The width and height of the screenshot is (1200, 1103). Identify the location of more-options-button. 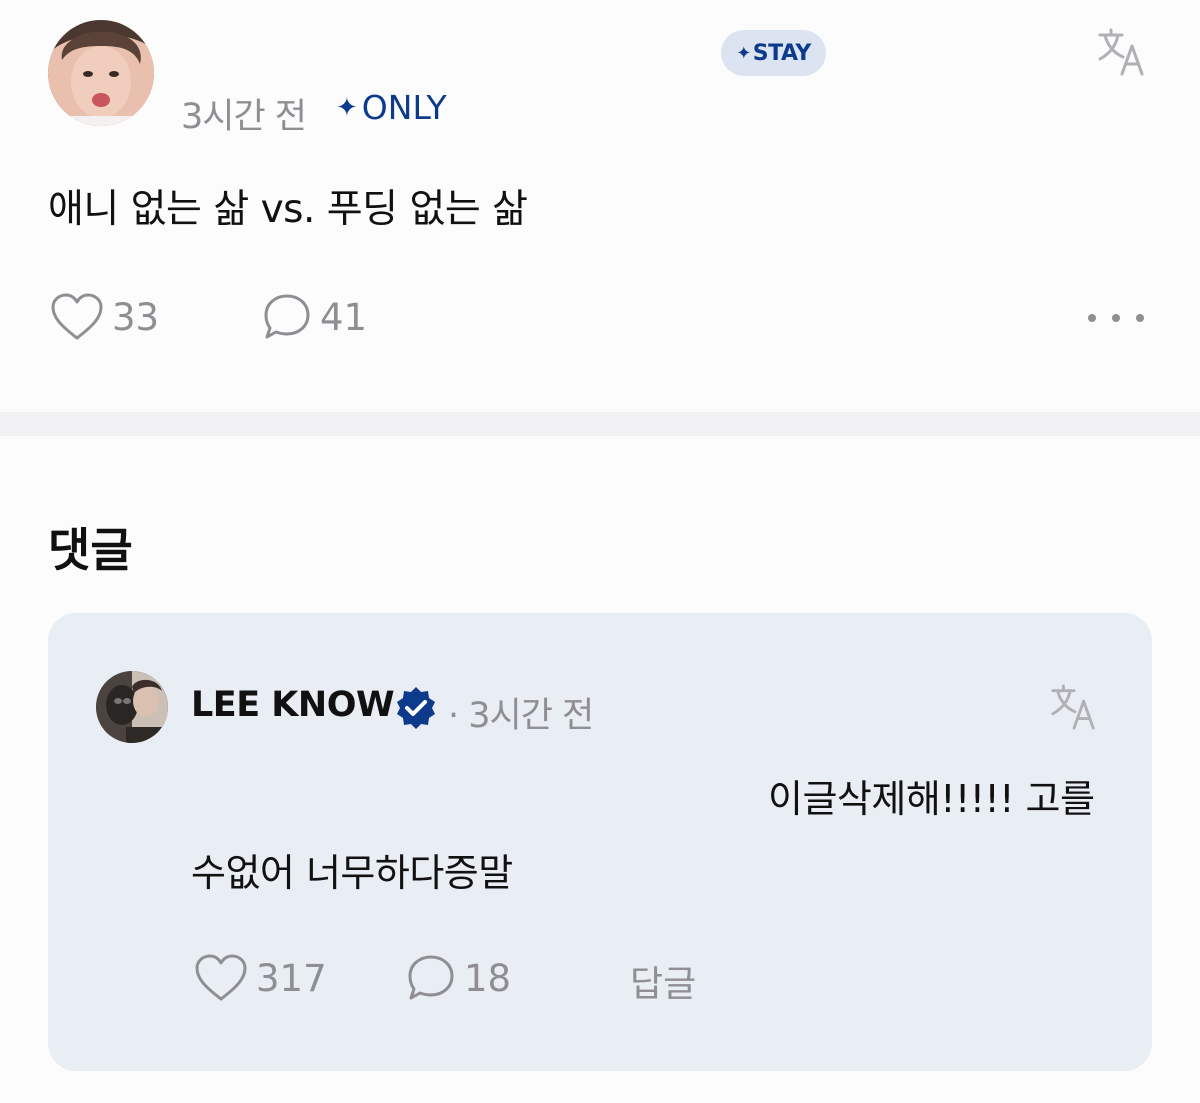
(1116, 318).